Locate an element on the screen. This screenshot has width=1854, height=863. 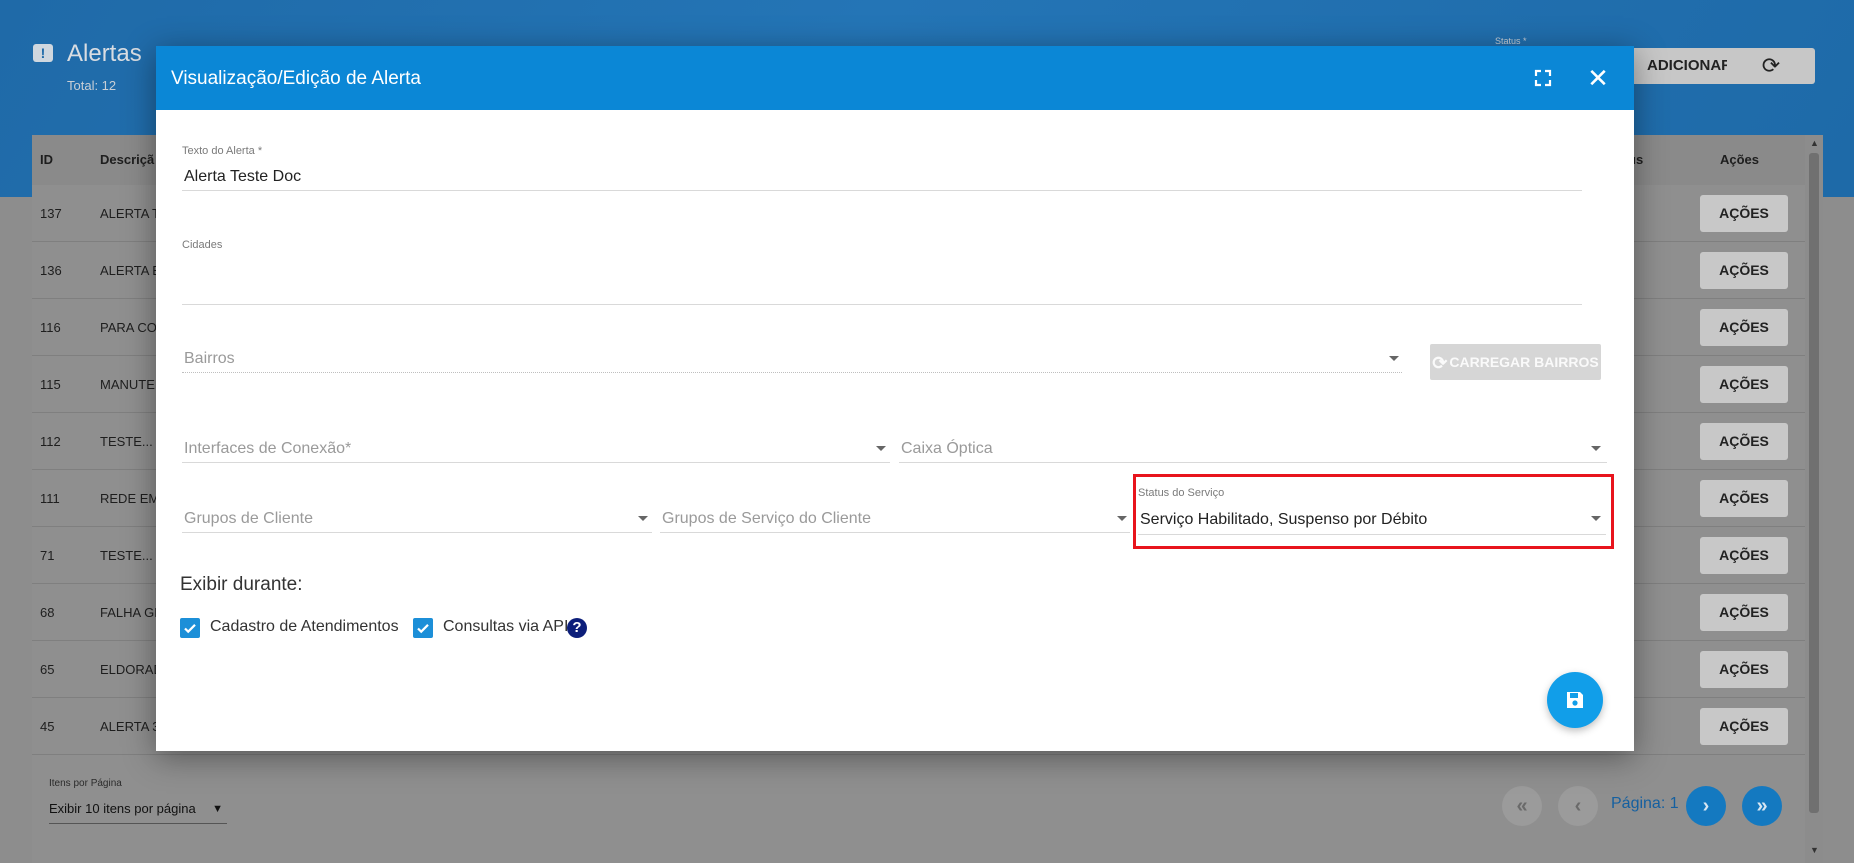
chevron-down-icon: ▼ is located at coordinates (217, 809).